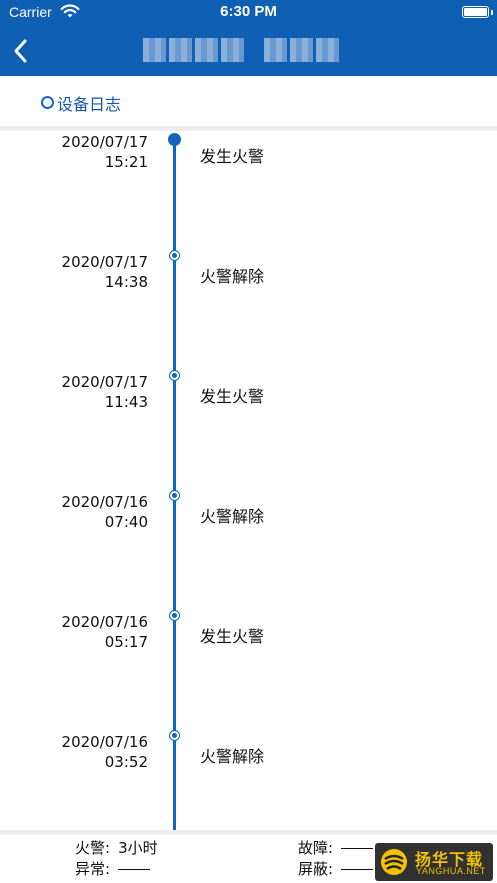  What do you see at coordinates (316, 869) in the screenshot?
I see `shield-label: 屏蔽:` at bounding box center [316, 869].